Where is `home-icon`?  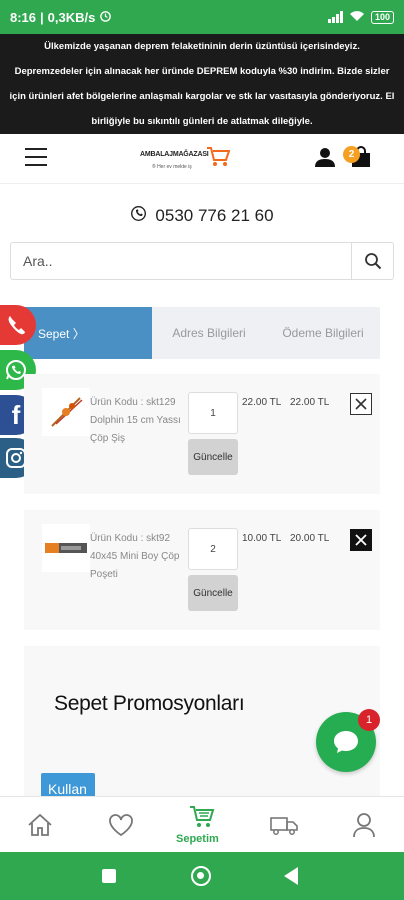 home-icon is located at coordinates (40, 825).